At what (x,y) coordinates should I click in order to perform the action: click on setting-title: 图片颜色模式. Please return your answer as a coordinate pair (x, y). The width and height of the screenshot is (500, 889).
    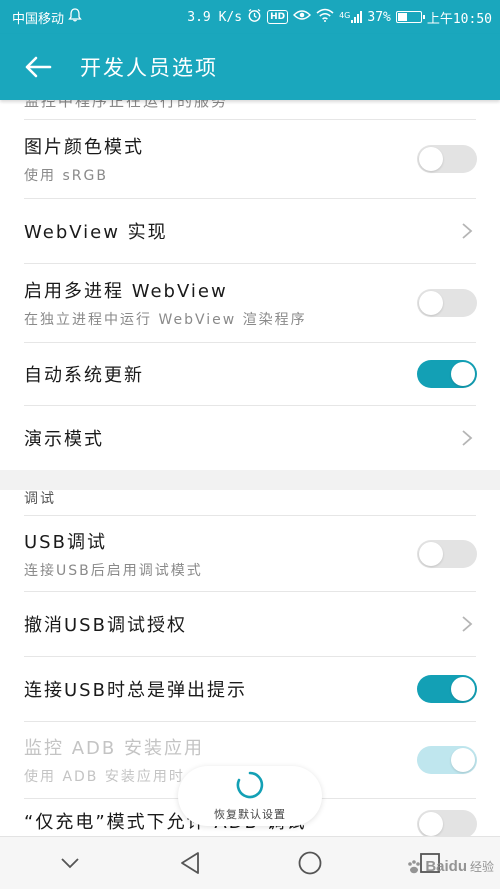
    Looking at the image, I should click on (84, 147).